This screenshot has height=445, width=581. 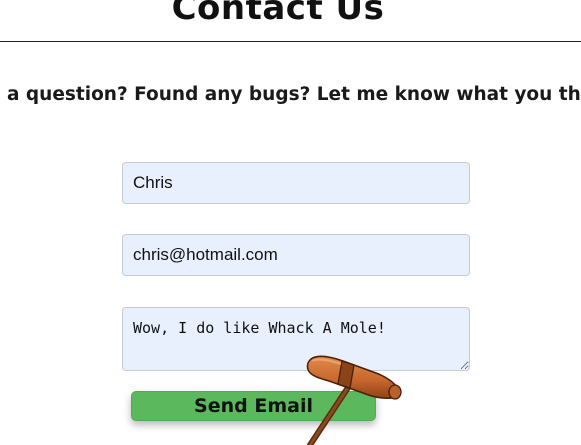 What do you see at coordinates (395, 392) in the screenshot?
I see `mallet-head-end` at bounding box center [395, 392].